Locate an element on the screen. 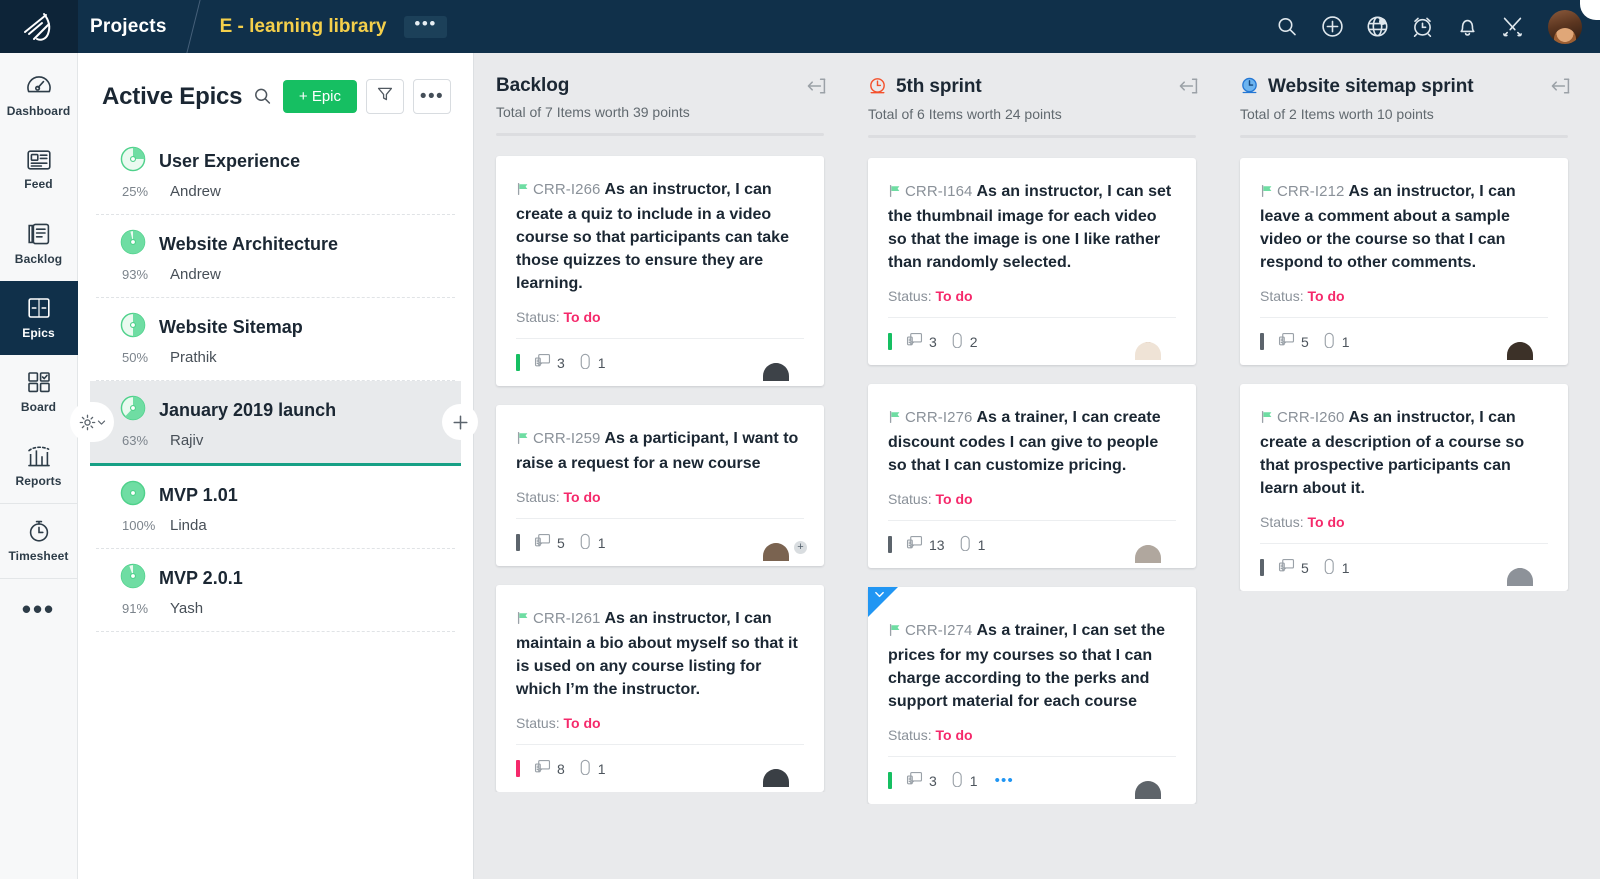 The height and width of the screenshot is (879, 1600). sidebar-more-button: ••• is located at coordinates (39, 609).